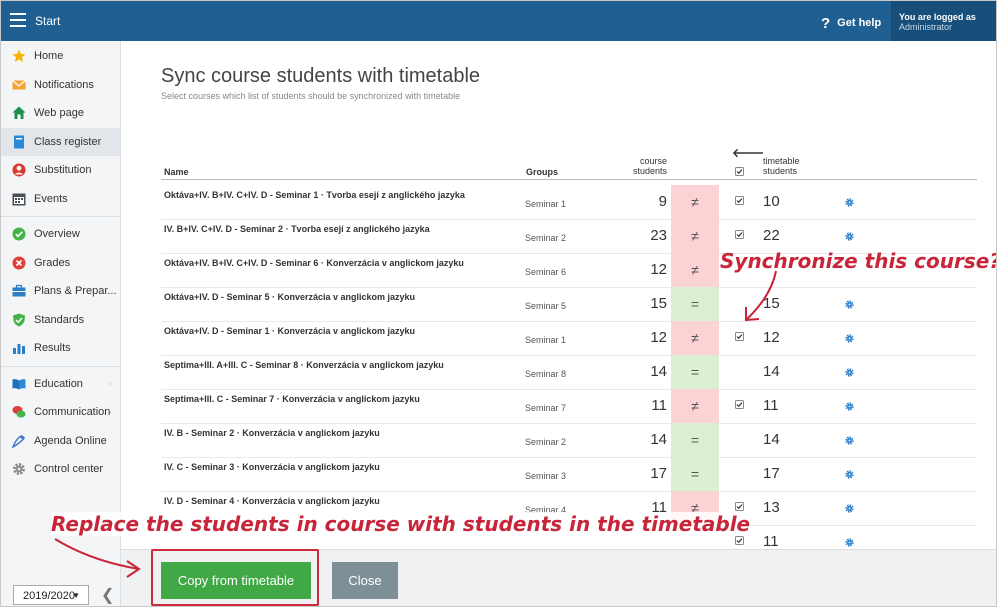  Describe the element at coordinates (235, 577) in the screenshot. I see `copy-button-highlight` at that location.